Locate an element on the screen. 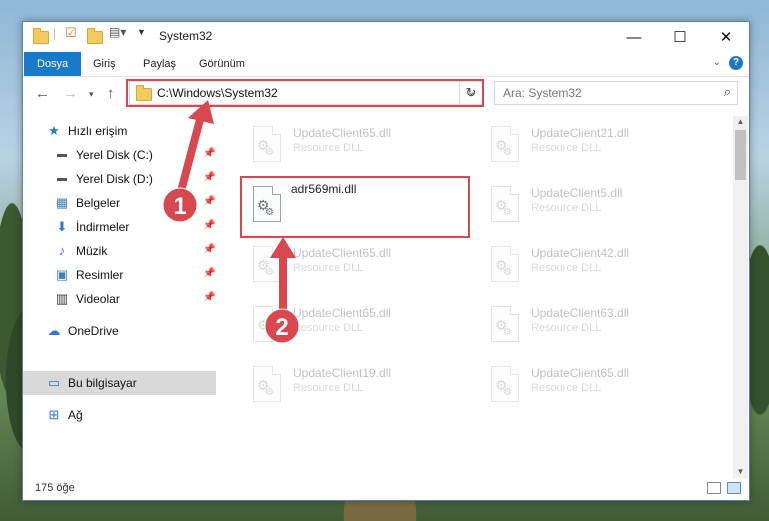 This screenshot has height=521, width=769. sidebar-item-local-disk-d: ▬ Yerel Disk (D:) 📌 is located at coordinates (119, 179).